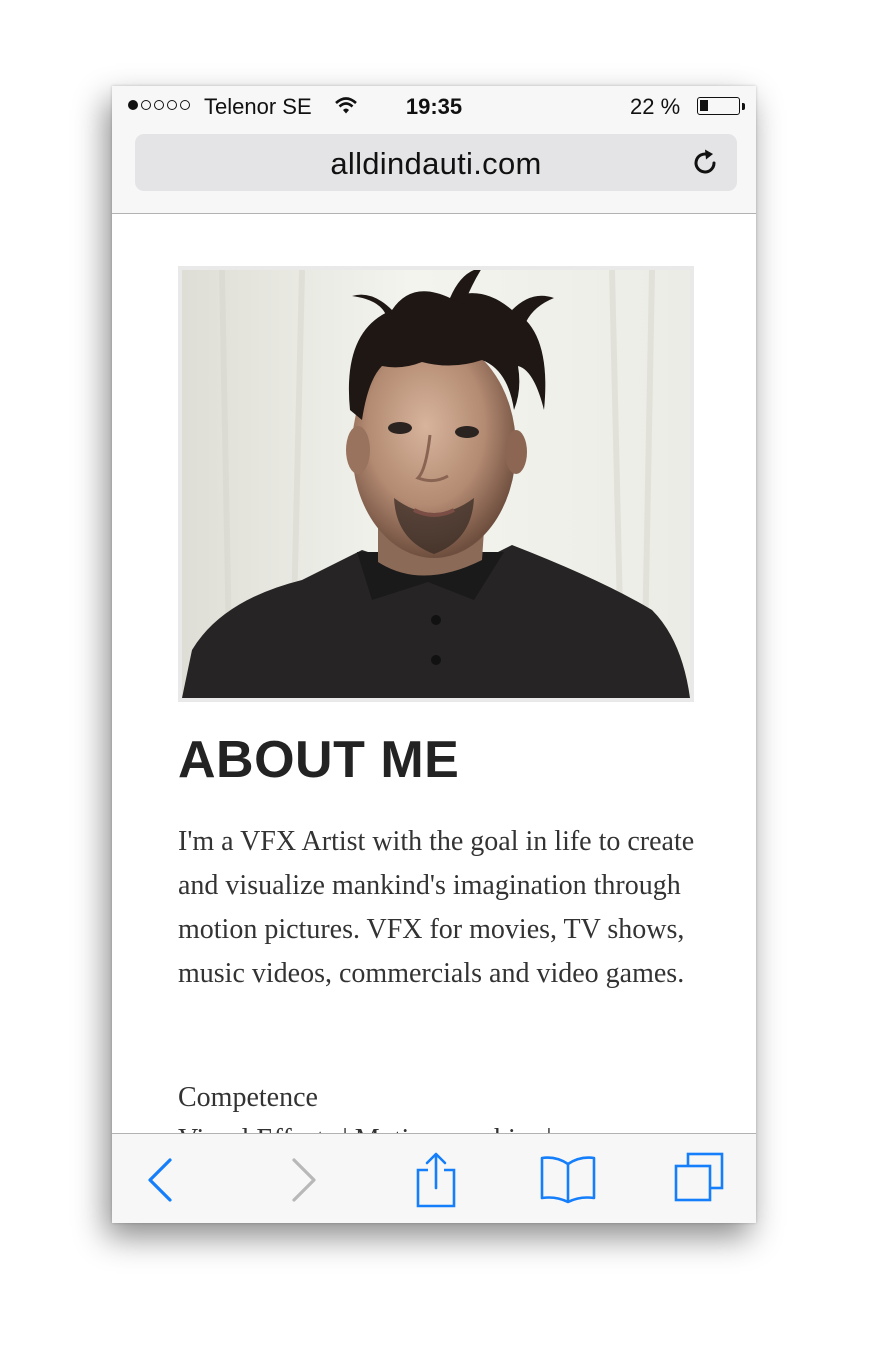  I want to click on share-icon, so click(436, 1180).